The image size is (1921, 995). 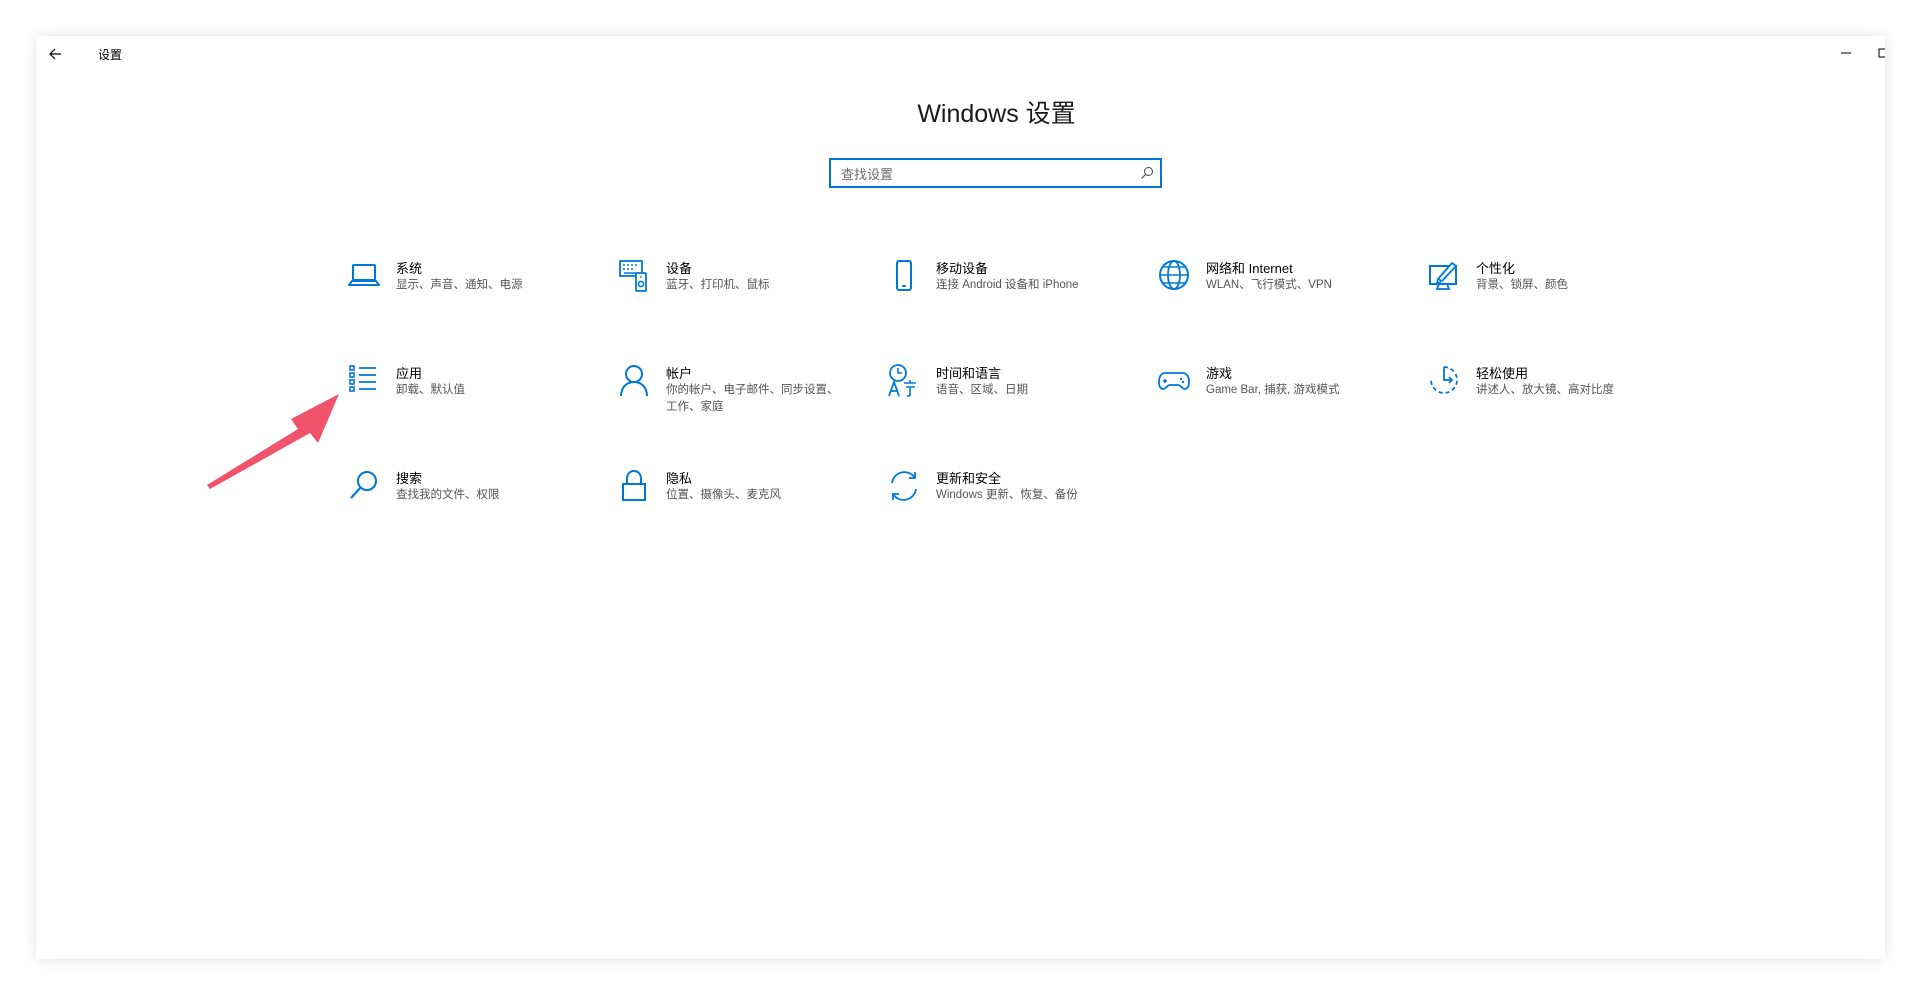 I want to click on tile-description: Game Bar, 捕获, 游戏模式, so click(x=1273, y=390).